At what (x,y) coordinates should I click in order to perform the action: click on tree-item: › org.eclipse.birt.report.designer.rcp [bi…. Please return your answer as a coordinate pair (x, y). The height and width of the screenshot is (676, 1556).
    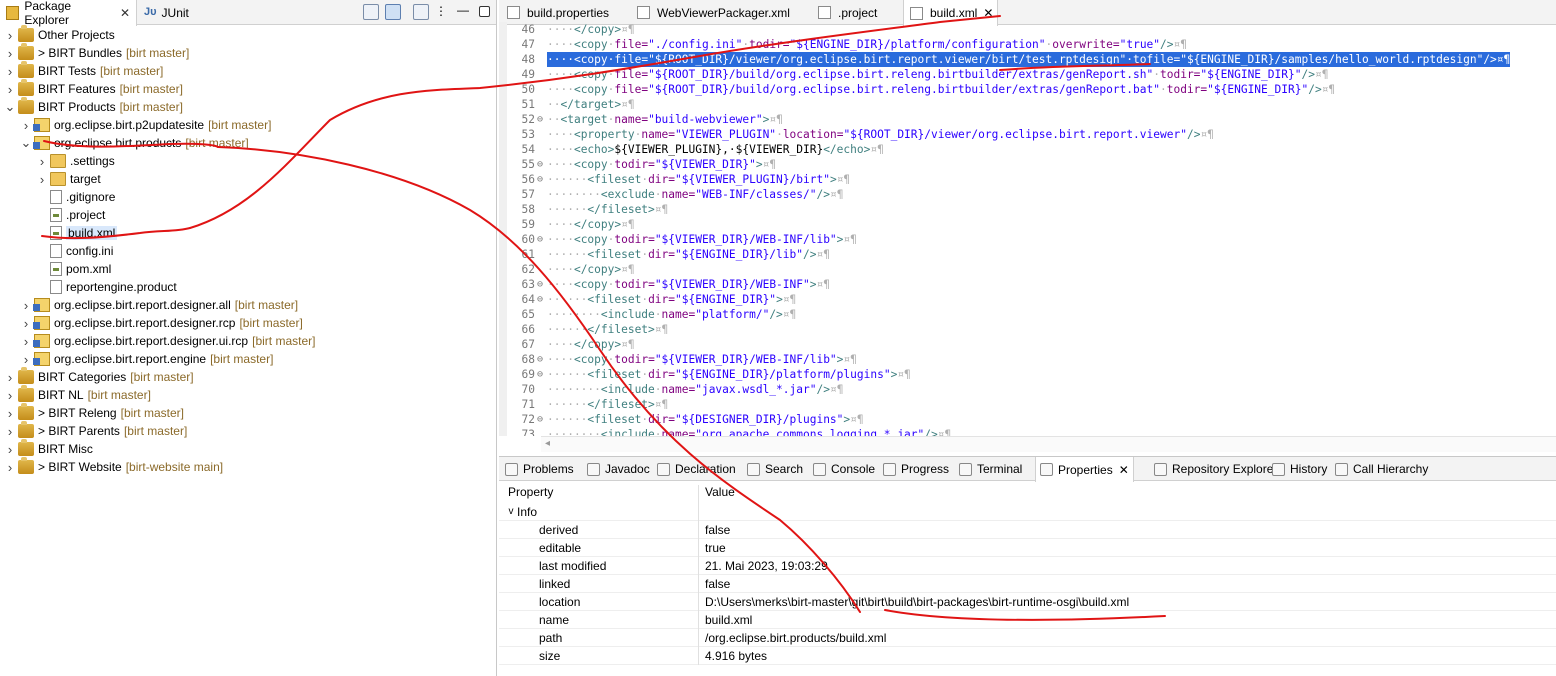
    Looking at the image, I should click on (248, 323).